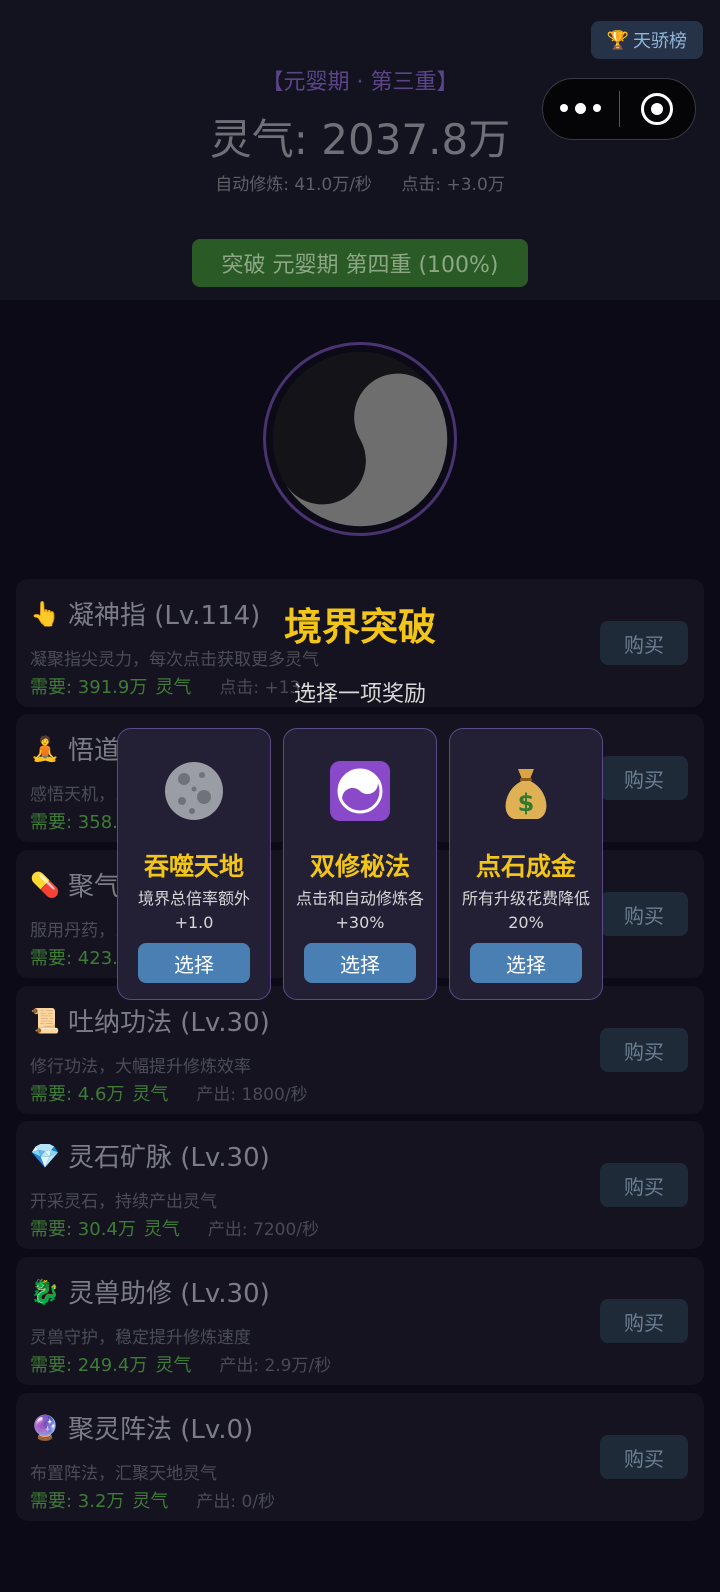  I want to click on upgrade-effect: 产出: 1800/秒, so click(252, 1095).